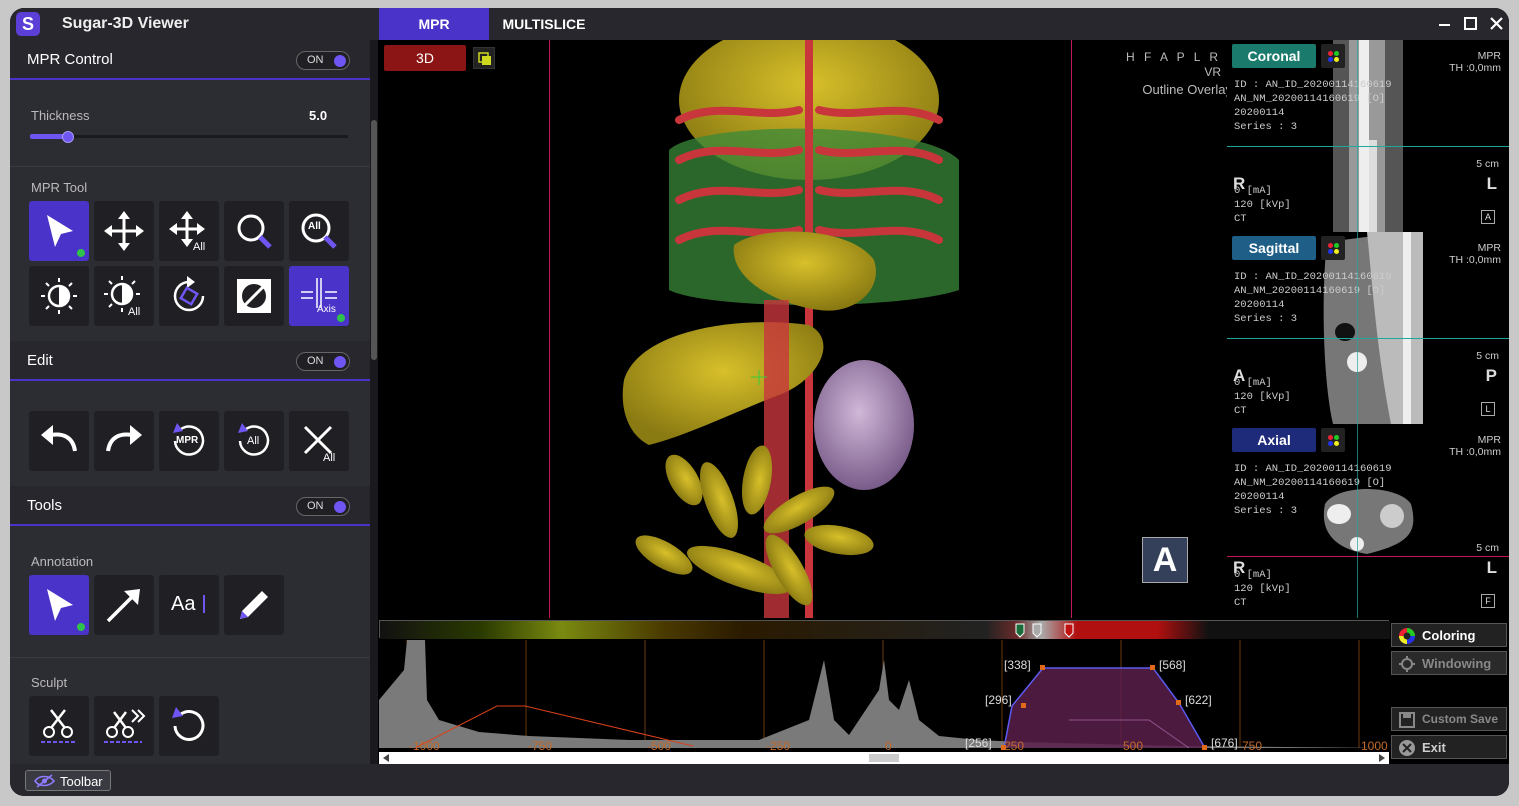 The height and width of the screenshot is (806, 1519). Describe the element at coordinates (1224, 743) in the screenshot. I see `control-point-label: [676]` at that location.